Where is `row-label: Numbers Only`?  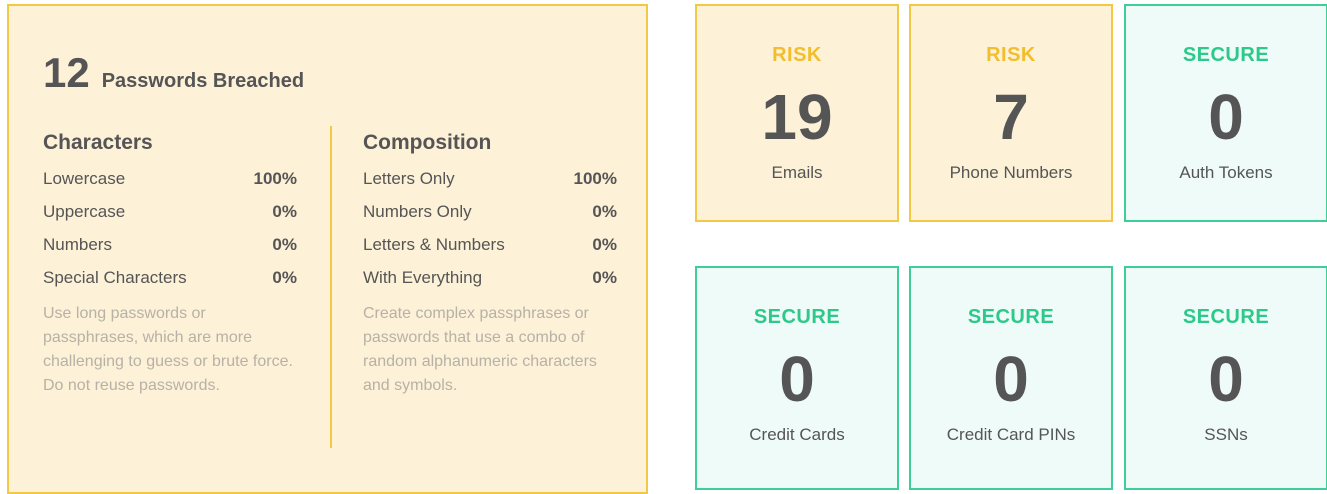
row-label: Numbers Only is located at coordinates (417, 211).